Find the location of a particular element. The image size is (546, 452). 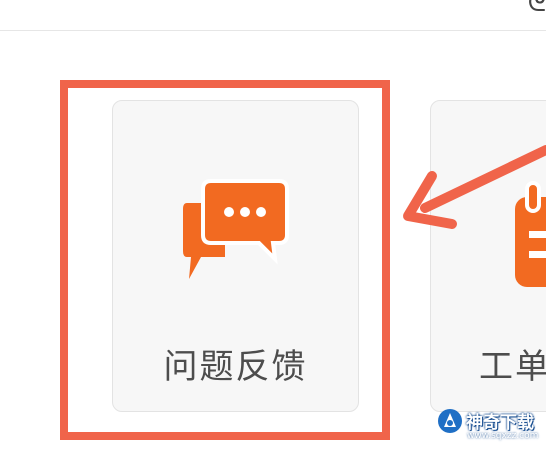

watermark-url: www.sqxzz.com is located at coordinates (503, 436).